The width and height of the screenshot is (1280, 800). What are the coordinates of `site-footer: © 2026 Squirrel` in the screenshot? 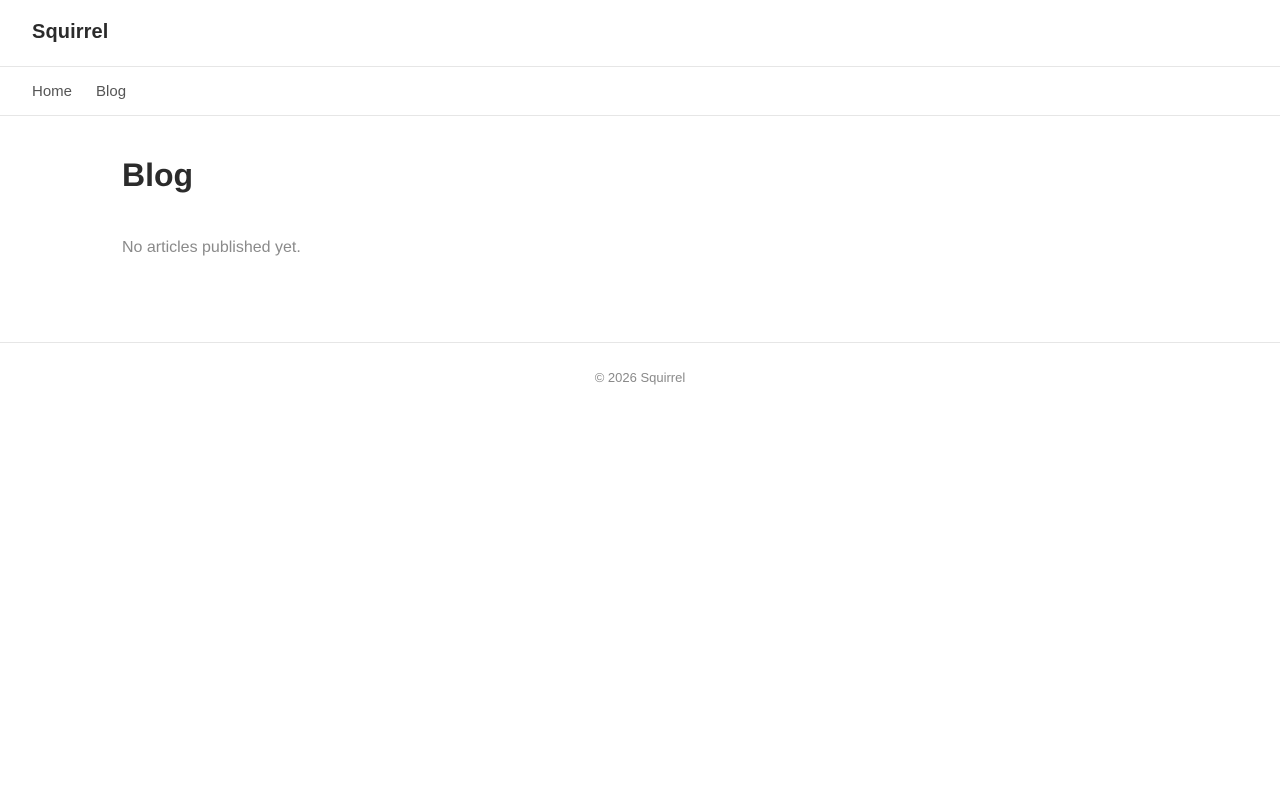 It's located at (640, 377).